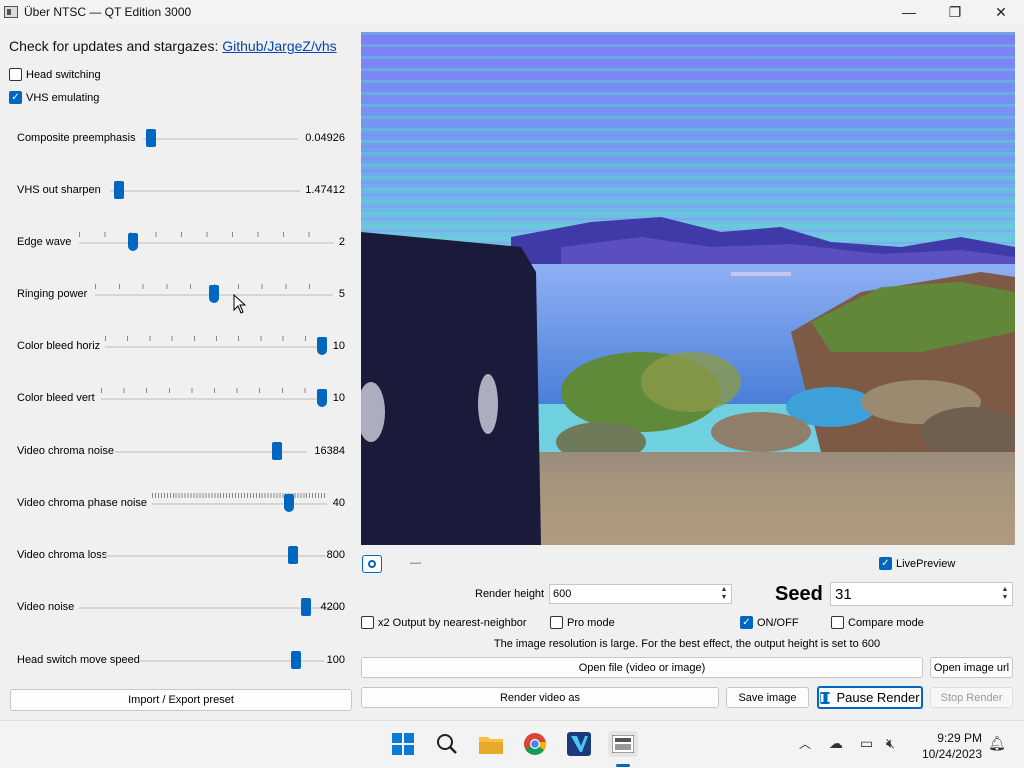 This screenshot has width=1024, height=768. I want to click on save-image-button: Save image, so click(767, 697).